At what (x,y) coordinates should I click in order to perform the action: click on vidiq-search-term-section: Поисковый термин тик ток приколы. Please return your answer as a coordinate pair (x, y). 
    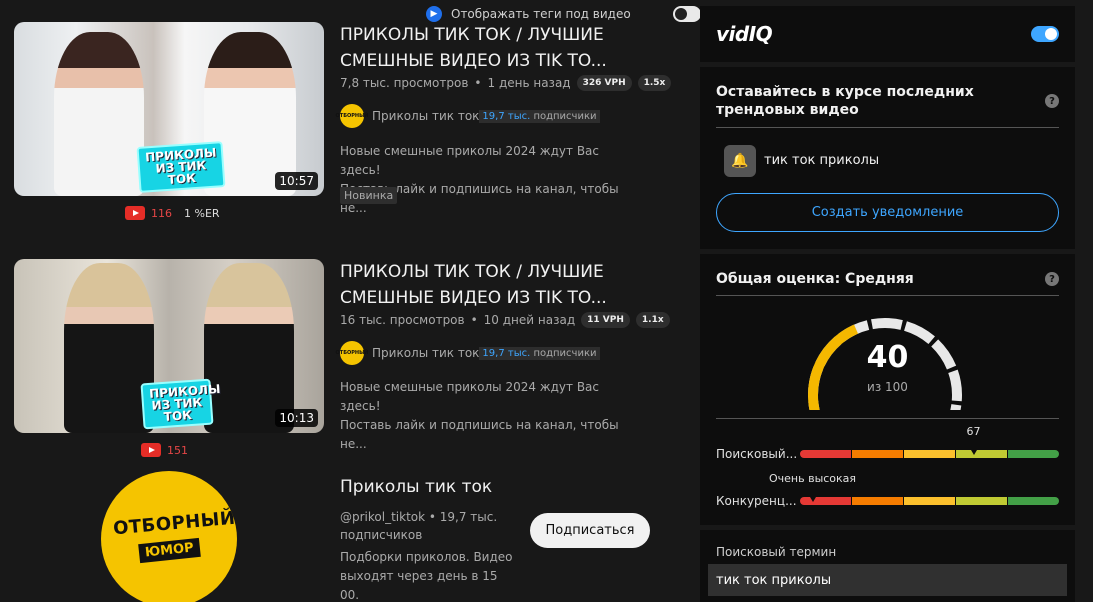
    Looking at the image, I should click on (887, 566).